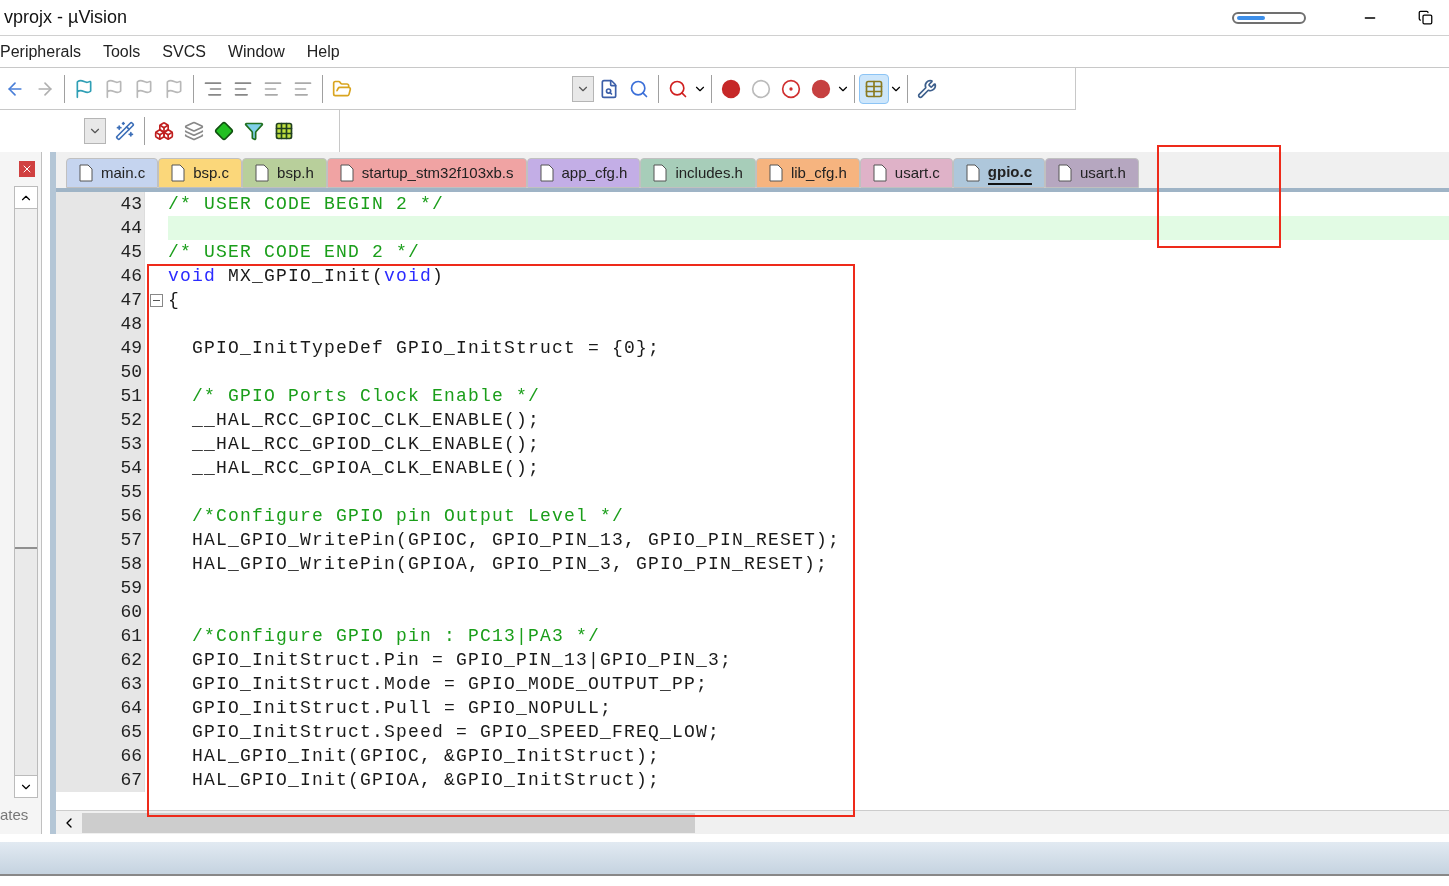  I want to click on line-number: 47, so click(100, 300).